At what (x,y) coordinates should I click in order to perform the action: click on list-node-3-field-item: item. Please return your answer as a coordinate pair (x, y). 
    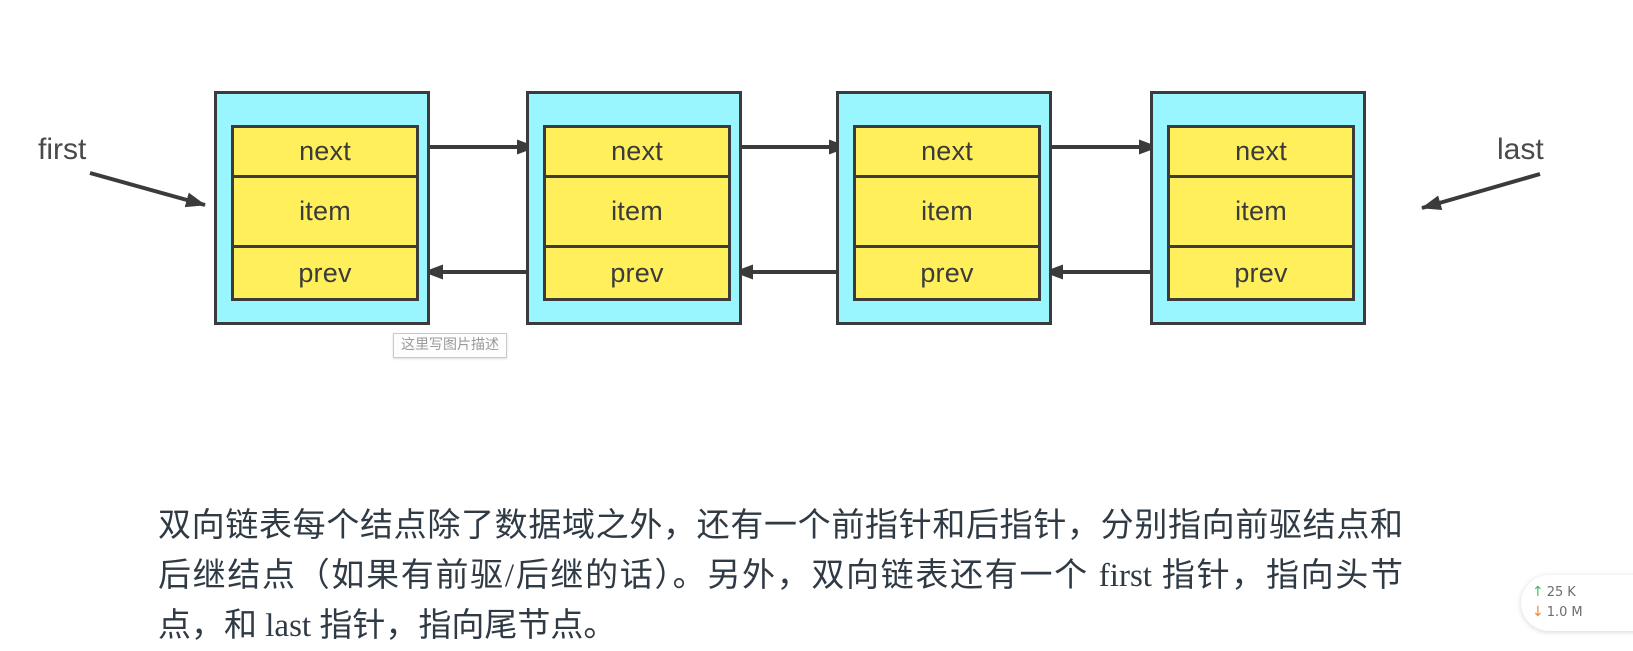
    Looking at the image, I should click on (947, 213).